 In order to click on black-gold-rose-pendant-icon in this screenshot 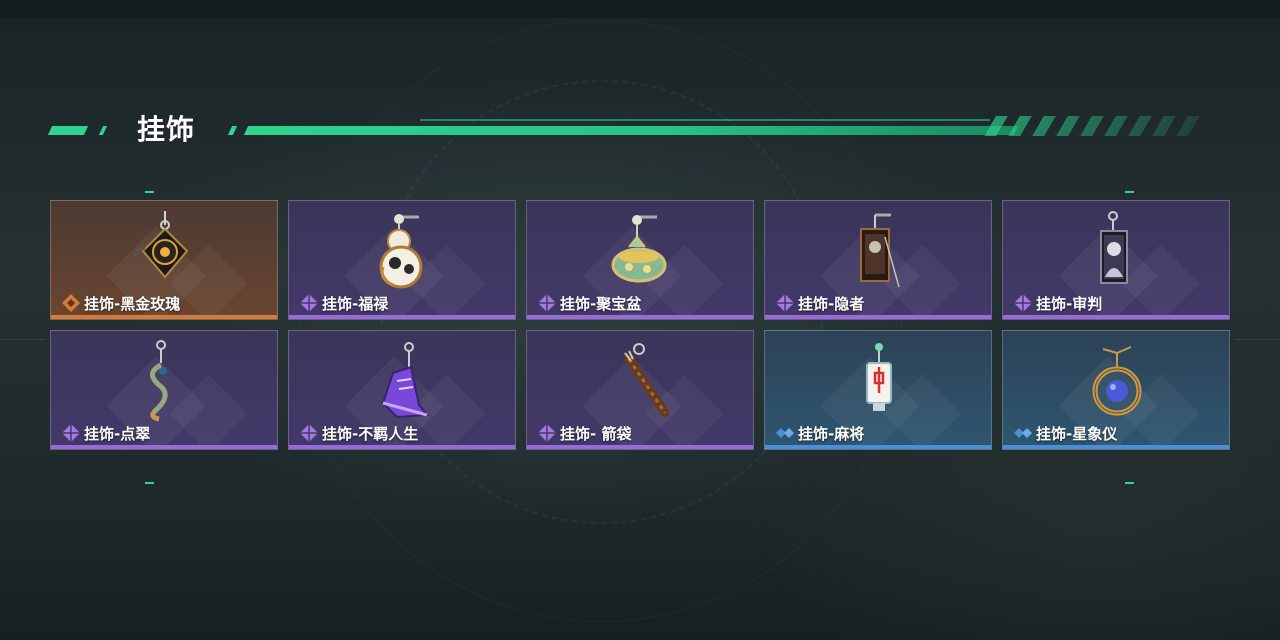, I will do `click(161, 245)`.